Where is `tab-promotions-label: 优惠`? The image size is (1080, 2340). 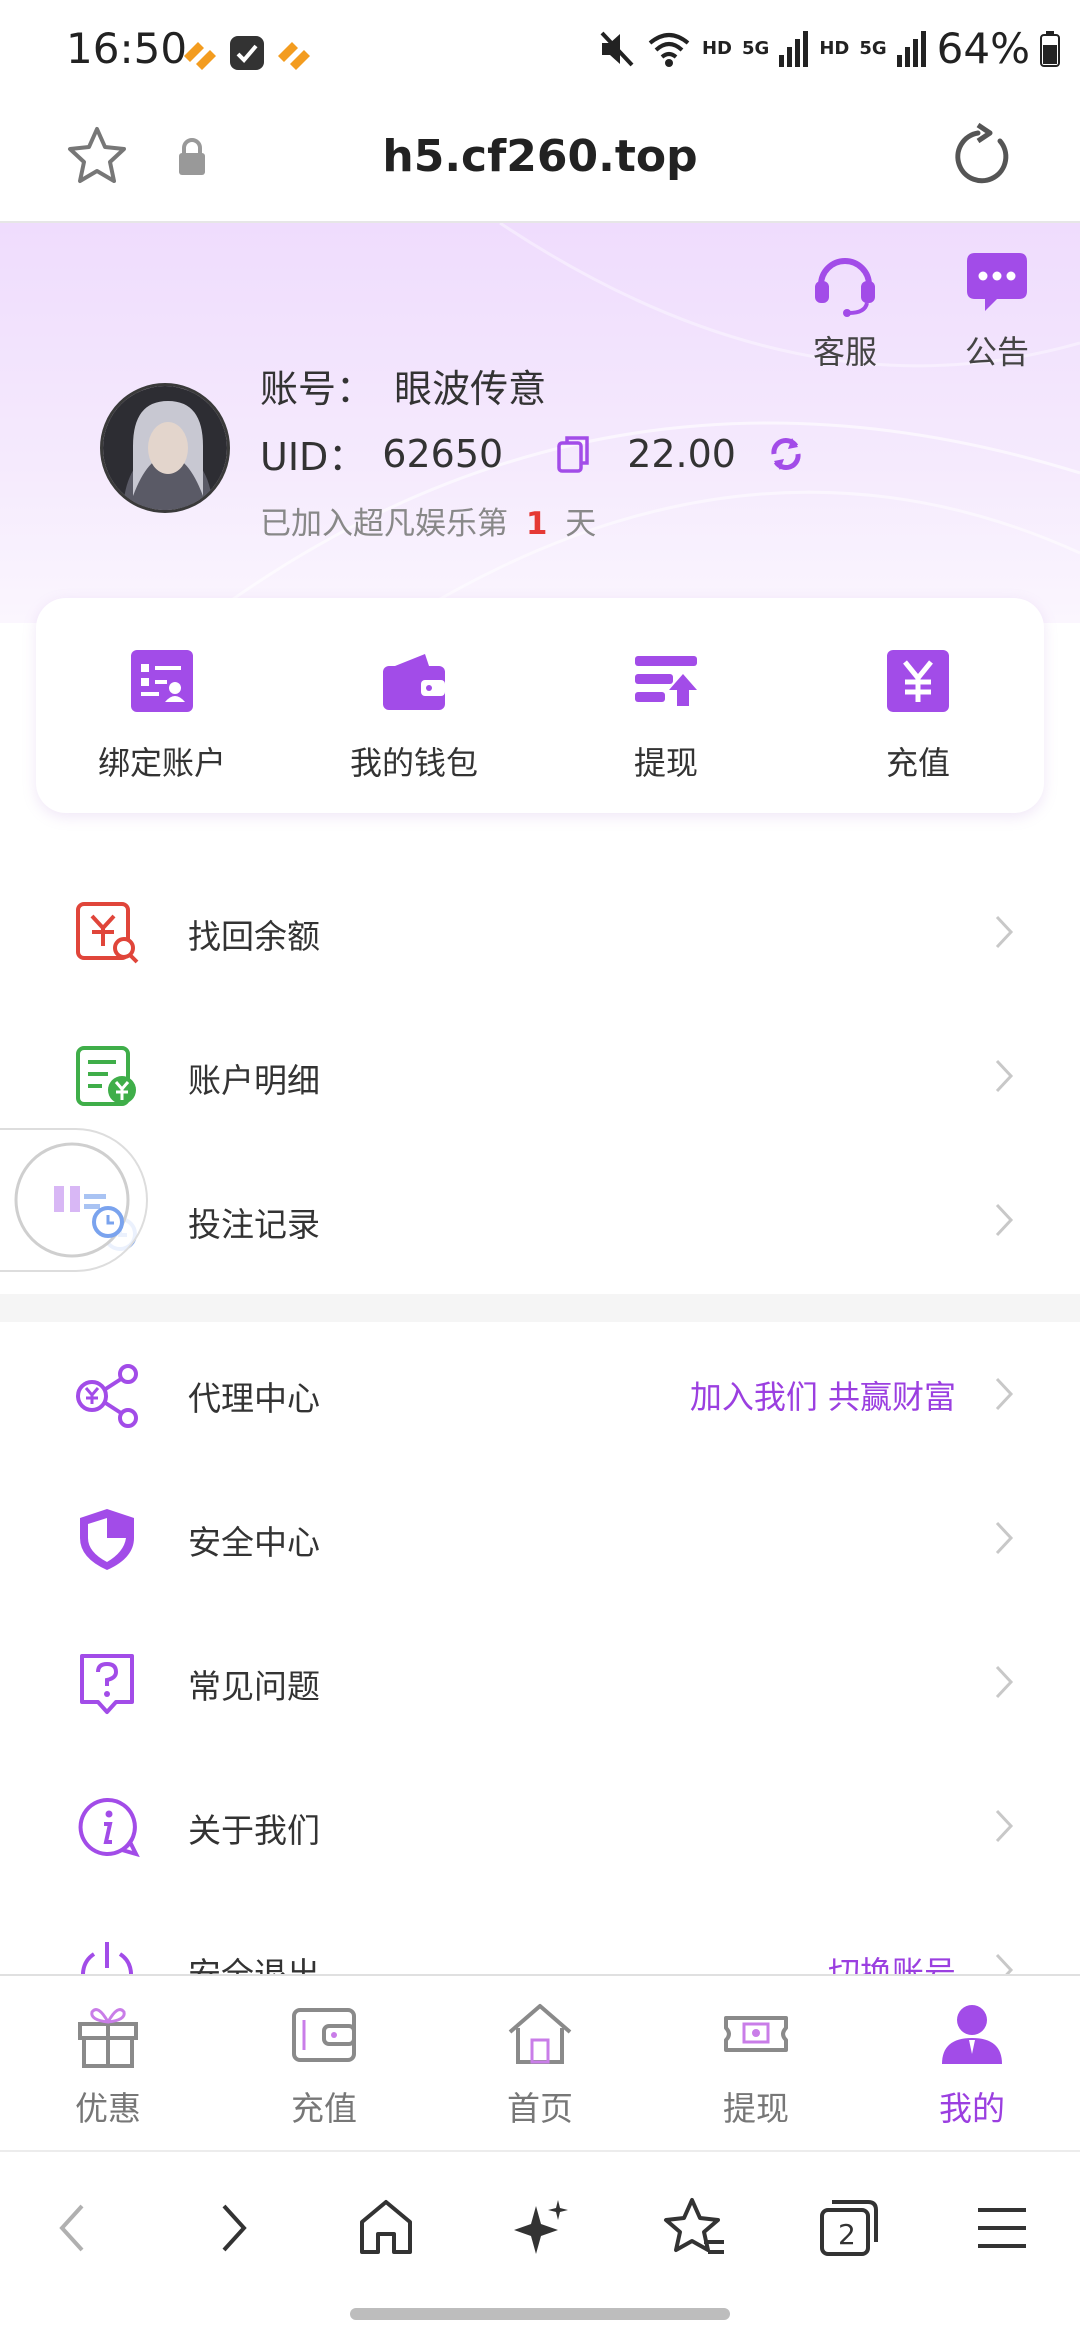 tab-promotions-label: 优惠 is located at coordinates (108, 2108).